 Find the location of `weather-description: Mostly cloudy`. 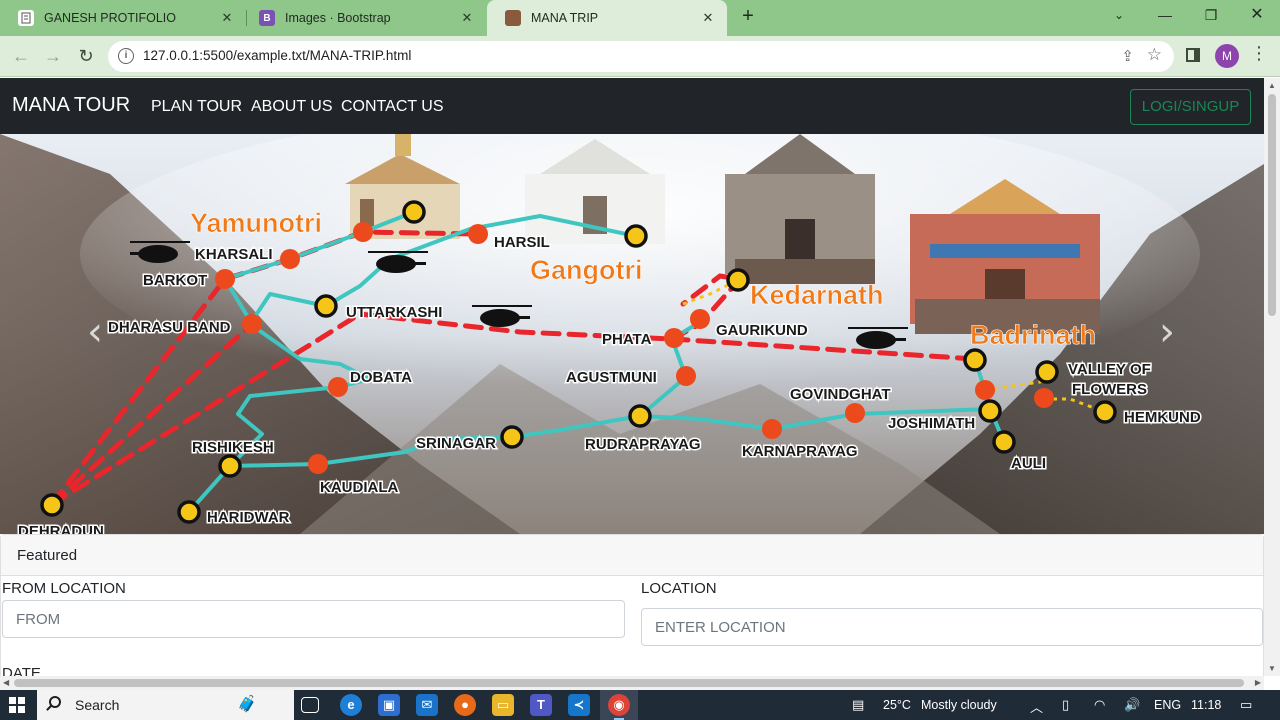

weather-description: Mostly cloudy is located at coordinates (959, 705).